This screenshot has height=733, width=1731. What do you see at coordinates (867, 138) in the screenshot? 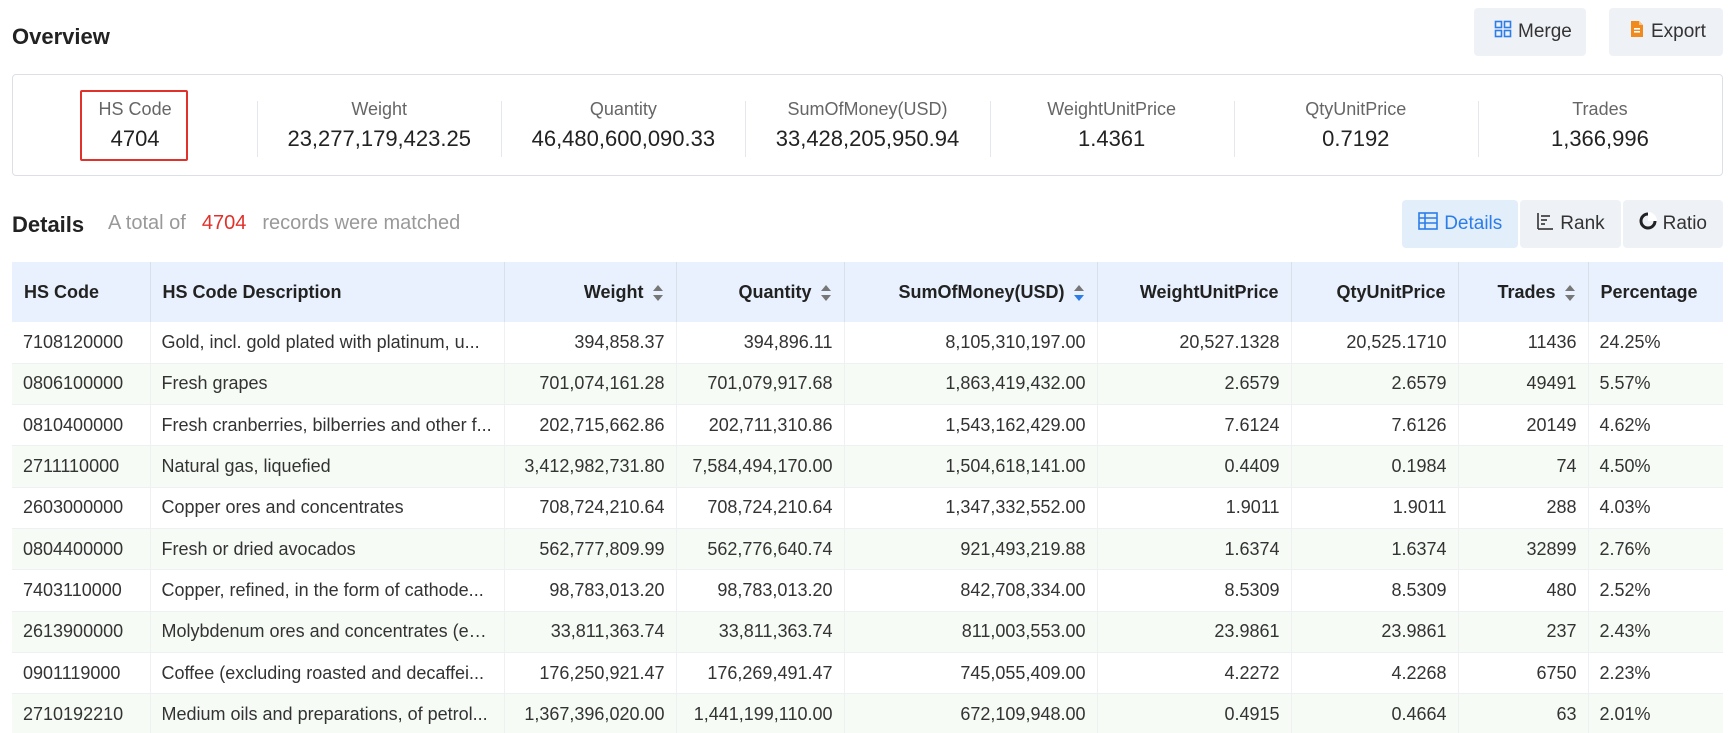
I see `summary-value: 33,428,205,950.94` at bounding box center [867, 138].